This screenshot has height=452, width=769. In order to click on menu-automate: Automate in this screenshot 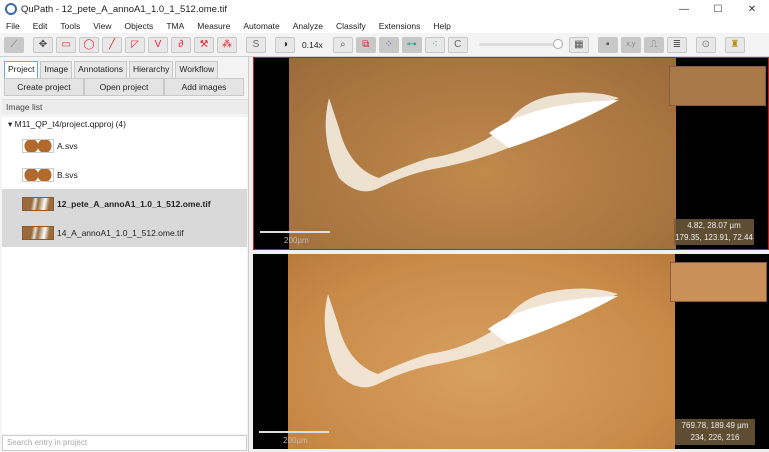, I will do `click(261, 26)`.